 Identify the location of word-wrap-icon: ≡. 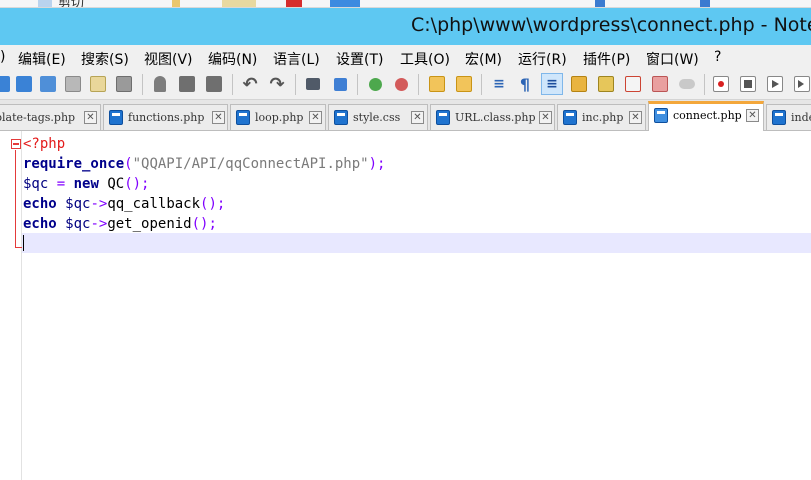
(499, 84).